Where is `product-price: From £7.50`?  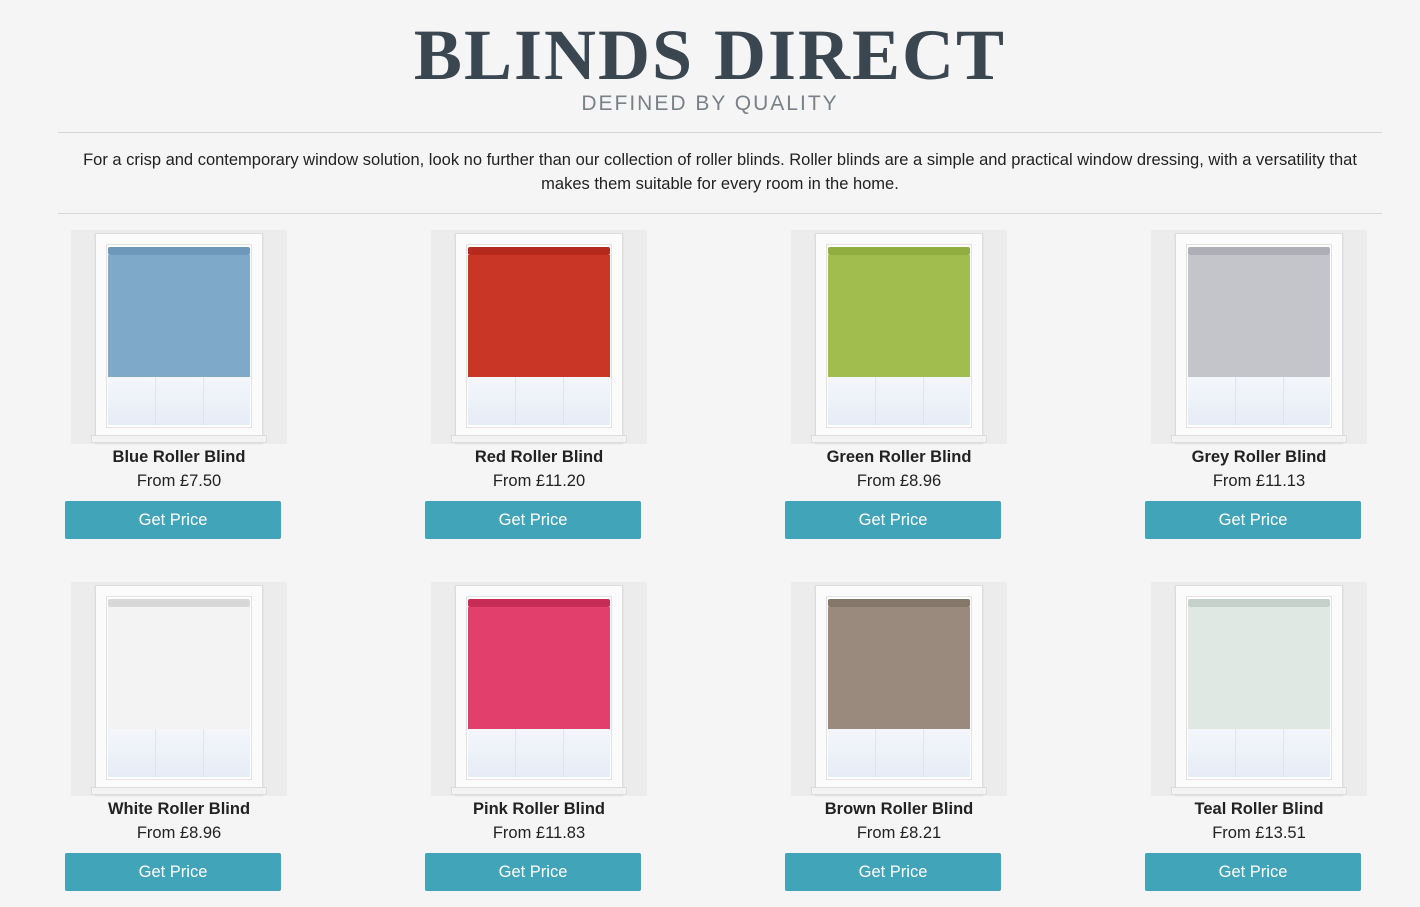 product-price: From £7.50 is located at coordinates (179, 481).